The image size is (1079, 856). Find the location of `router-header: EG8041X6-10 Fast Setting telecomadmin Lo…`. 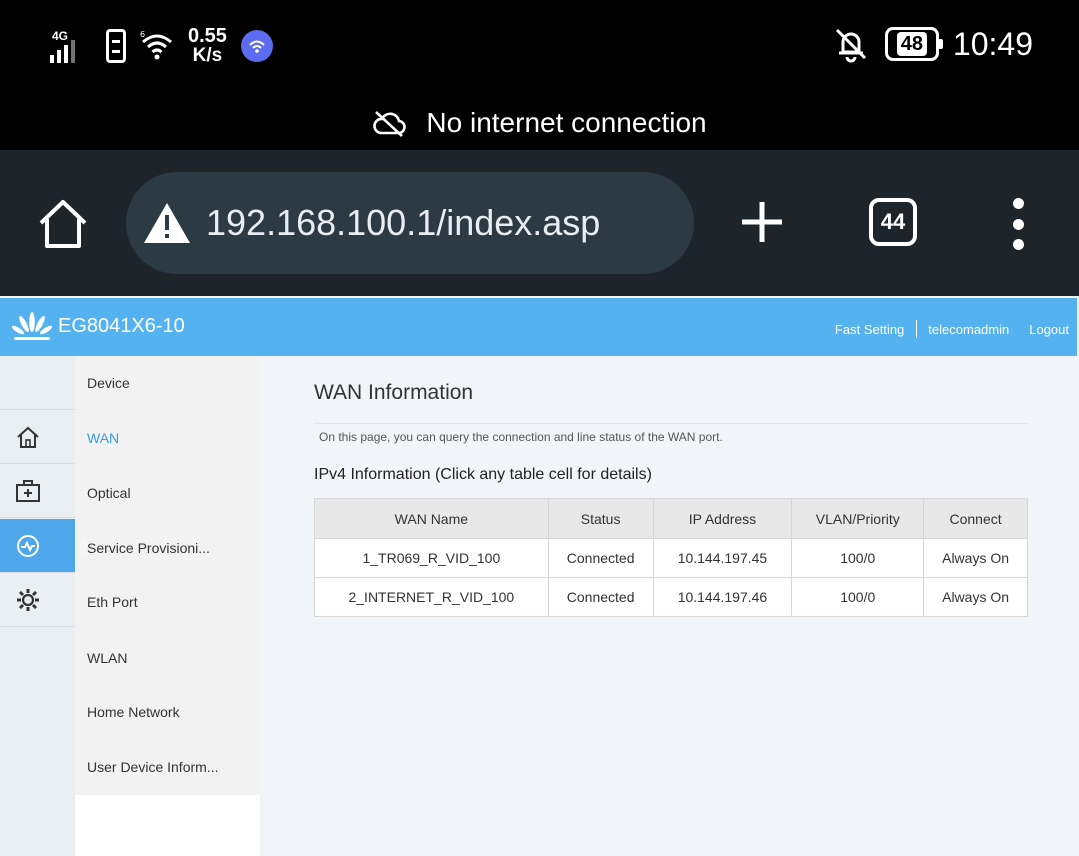

router-header: EG8041X6-10 Fast Setting telecomadmin Lo… is located at coordinates (538, 327).